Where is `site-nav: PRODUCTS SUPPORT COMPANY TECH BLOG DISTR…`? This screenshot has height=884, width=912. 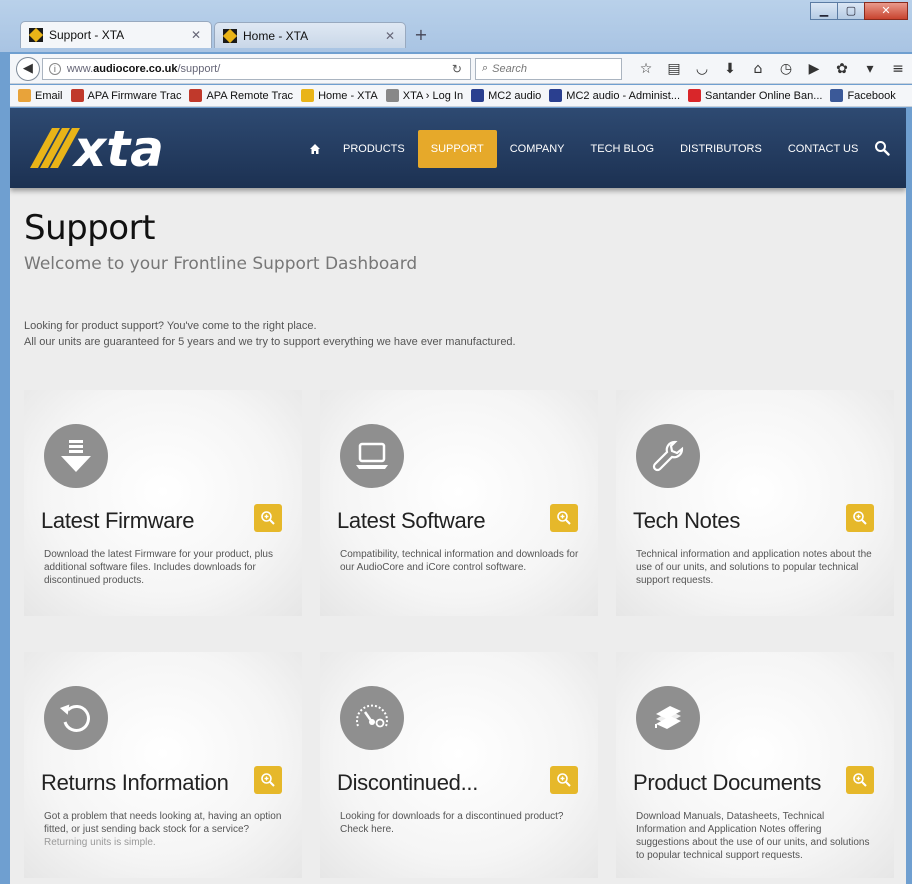 site-nav: PRODUCTS SUPPORT COMPANY TECH BLOG DISTR… is located at coordinates (585, 149).